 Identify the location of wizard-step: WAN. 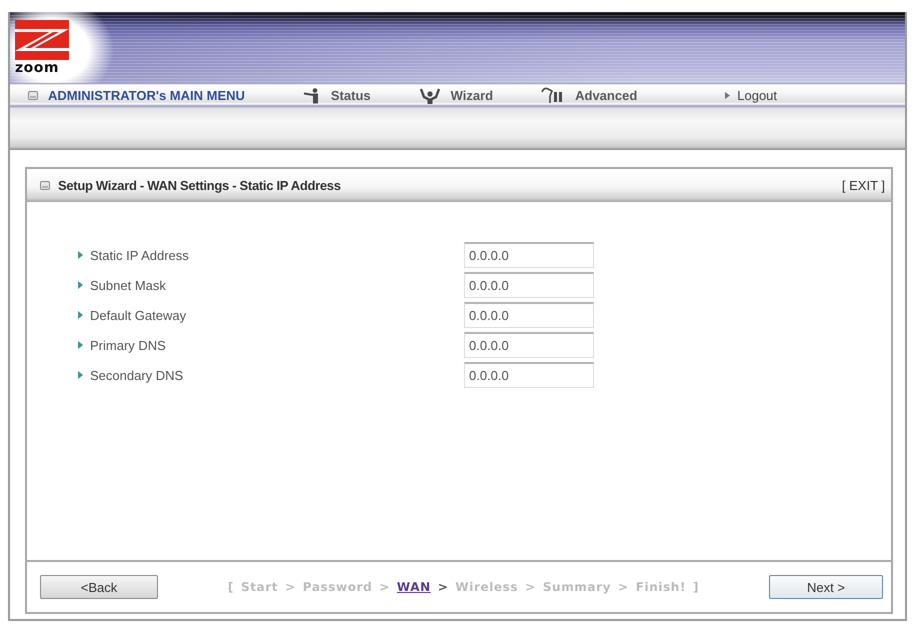
(413, 587).